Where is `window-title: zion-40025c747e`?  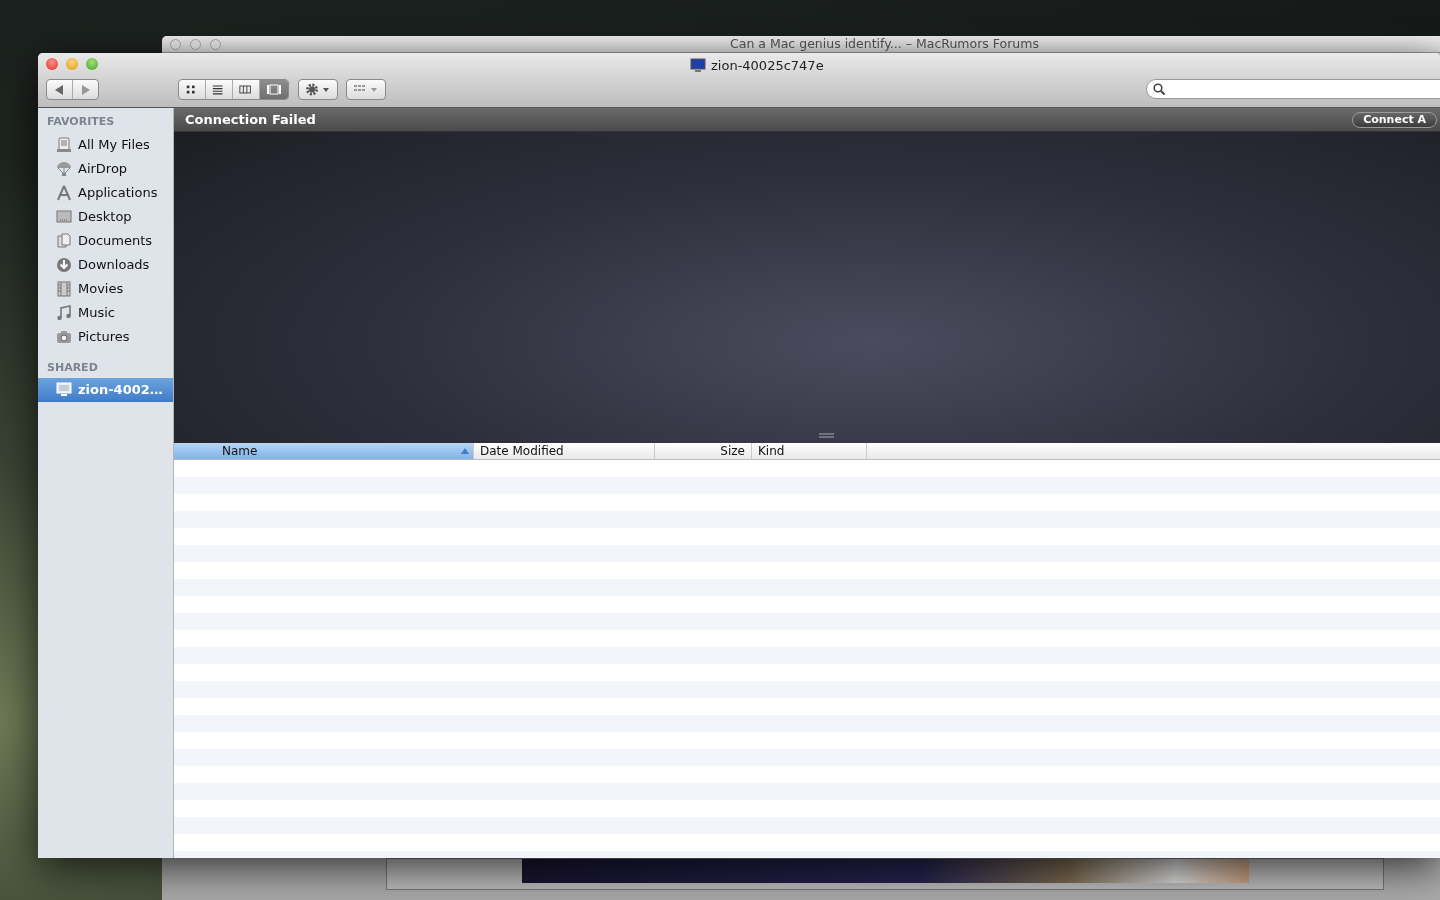 window-title: zion-40025c747e is located at coordinates (767, 66).